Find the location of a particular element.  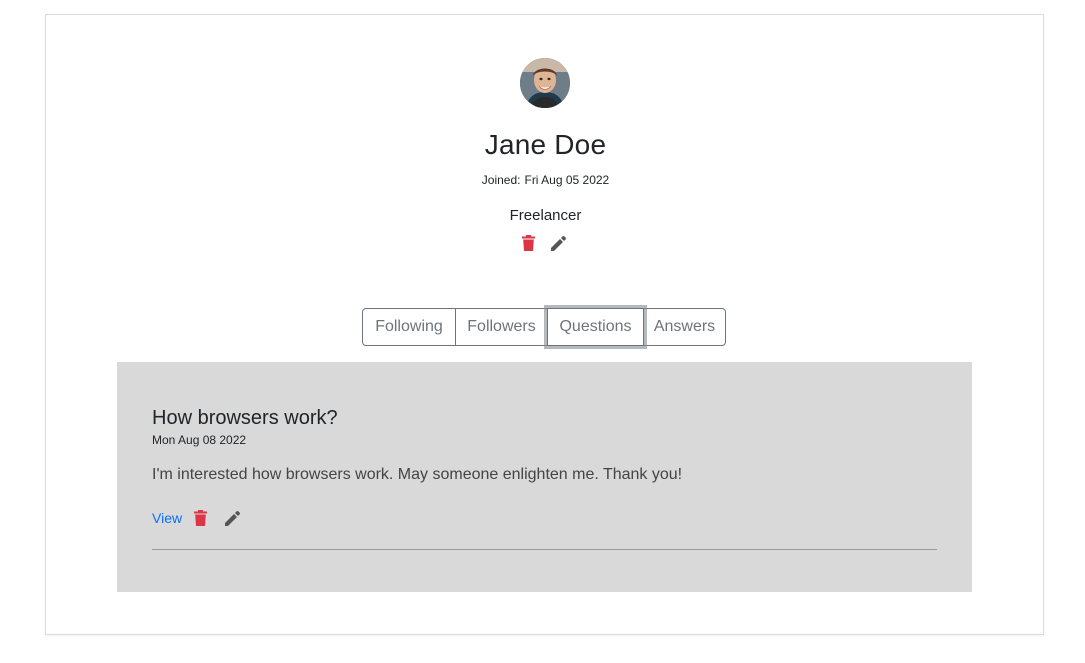

delete-question-button is located at coordinates (200, 518).